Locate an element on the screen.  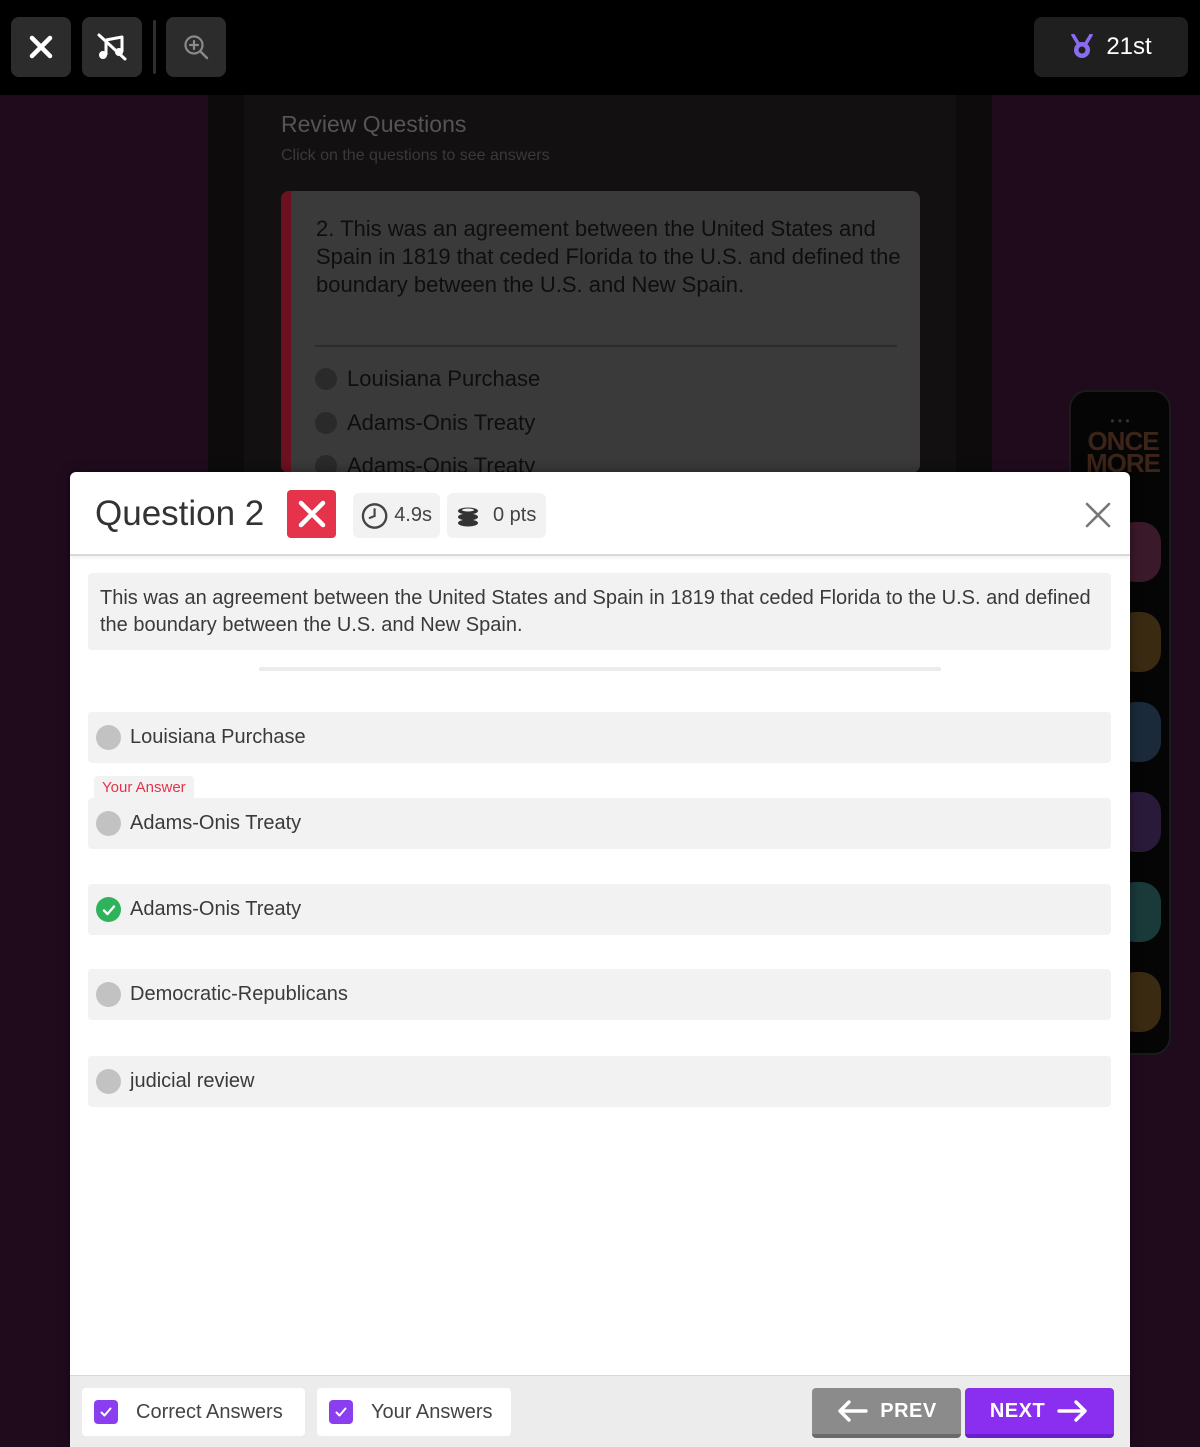
rank-value: 21st is located at coordinates (1129, 46).